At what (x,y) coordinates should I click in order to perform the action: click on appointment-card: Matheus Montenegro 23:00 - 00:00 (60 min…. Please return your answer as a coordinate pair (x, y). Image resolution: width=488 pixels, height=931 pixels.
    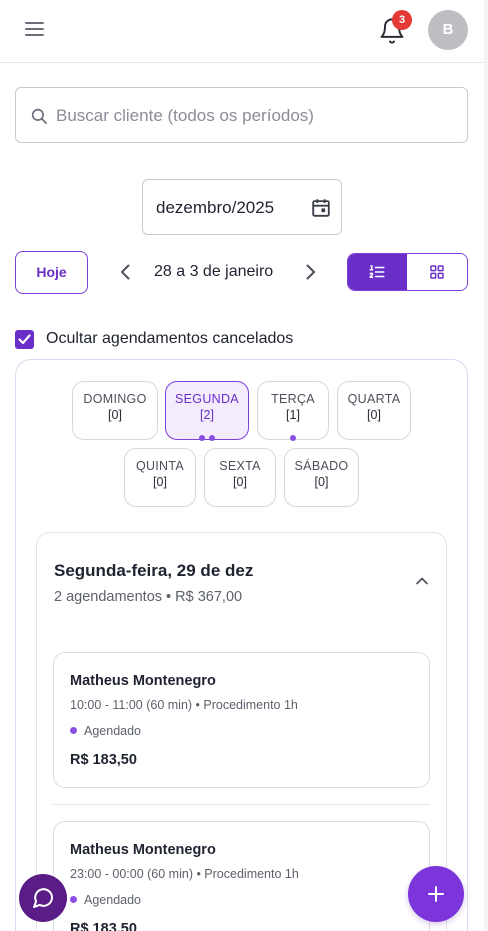
    Looking at the image, I should click on (241, 876).